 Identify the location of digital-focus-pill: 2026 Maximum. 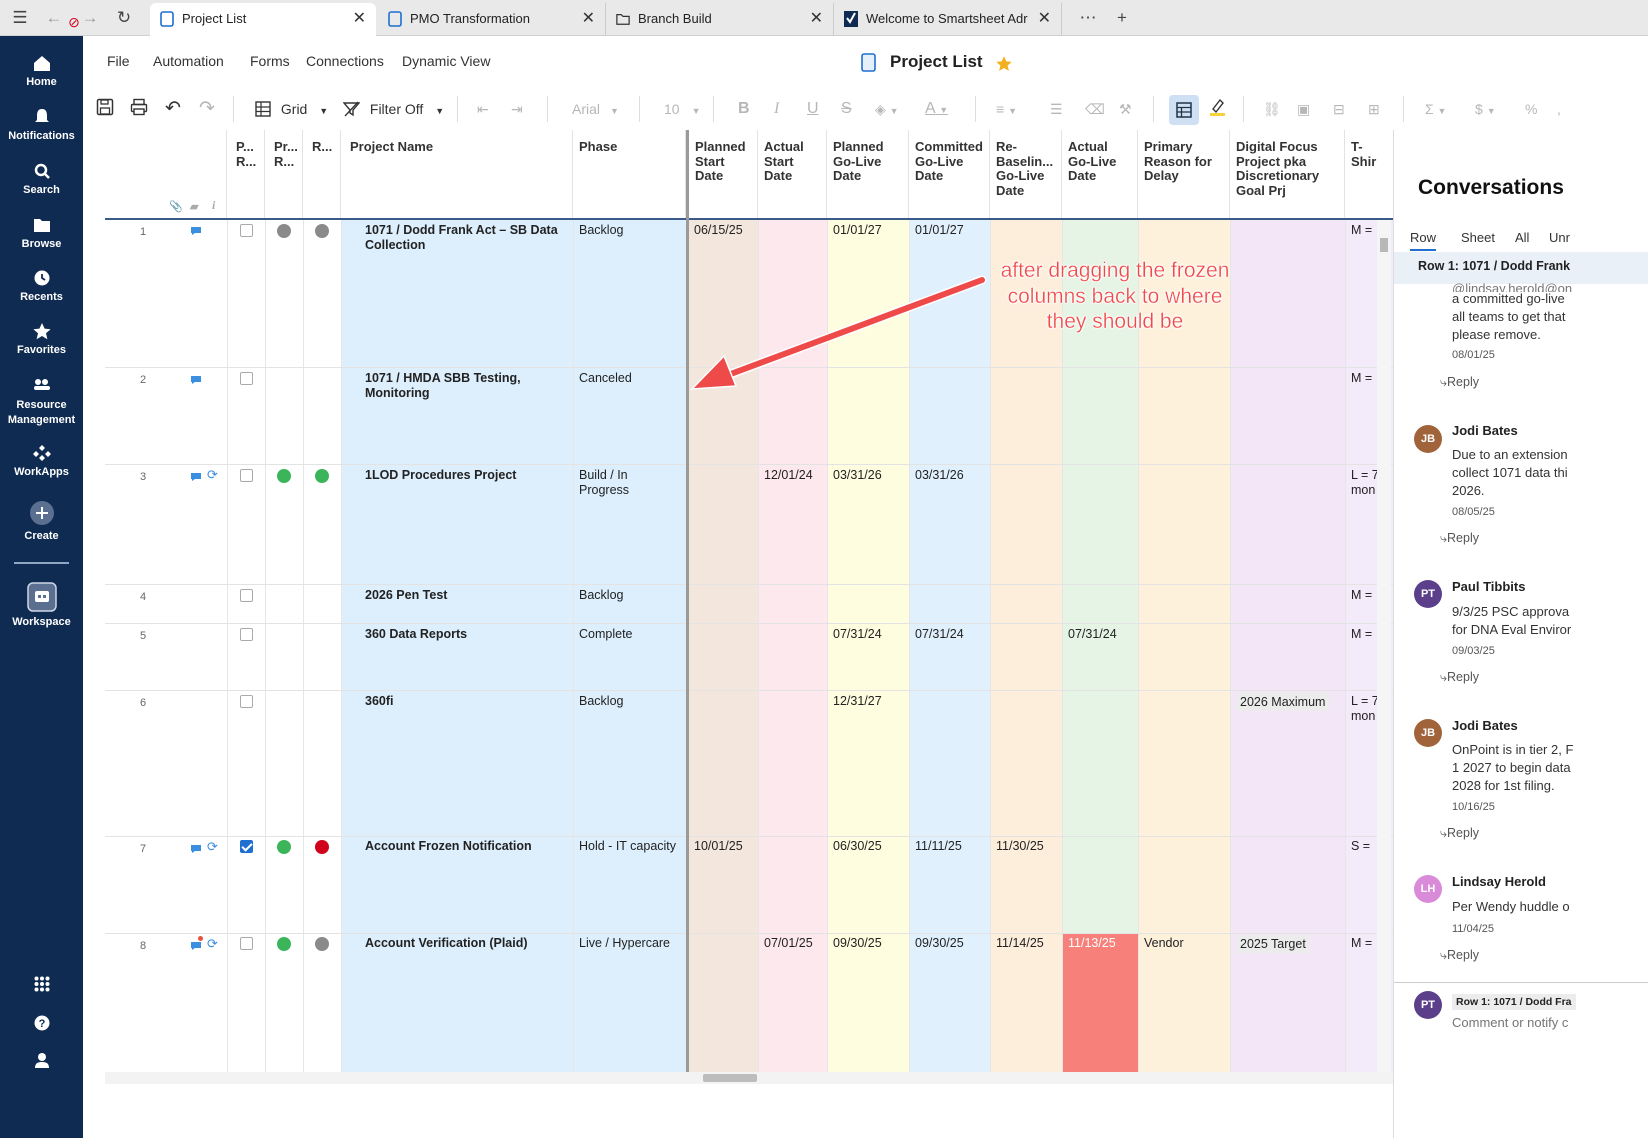
(1283, 702).